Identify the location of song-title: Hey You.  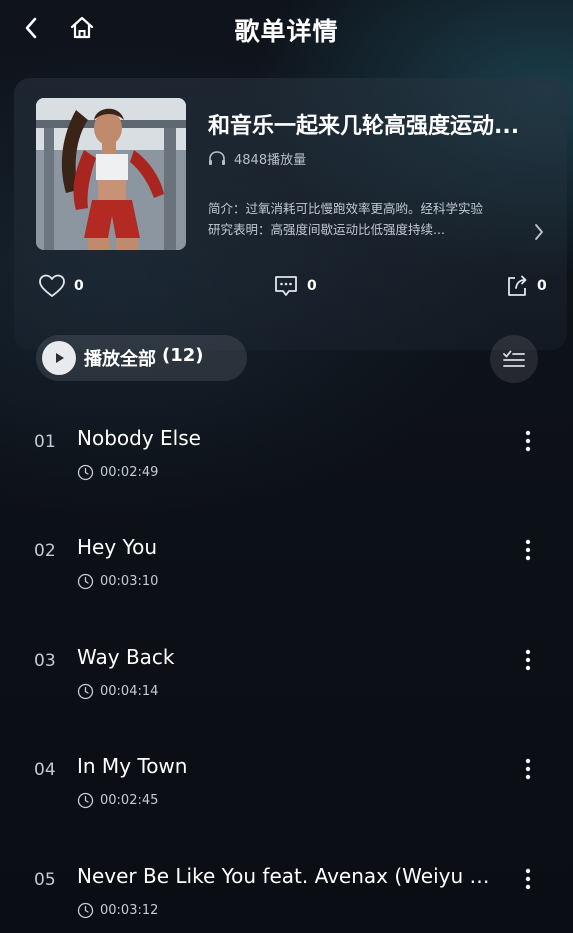
(117, 547).